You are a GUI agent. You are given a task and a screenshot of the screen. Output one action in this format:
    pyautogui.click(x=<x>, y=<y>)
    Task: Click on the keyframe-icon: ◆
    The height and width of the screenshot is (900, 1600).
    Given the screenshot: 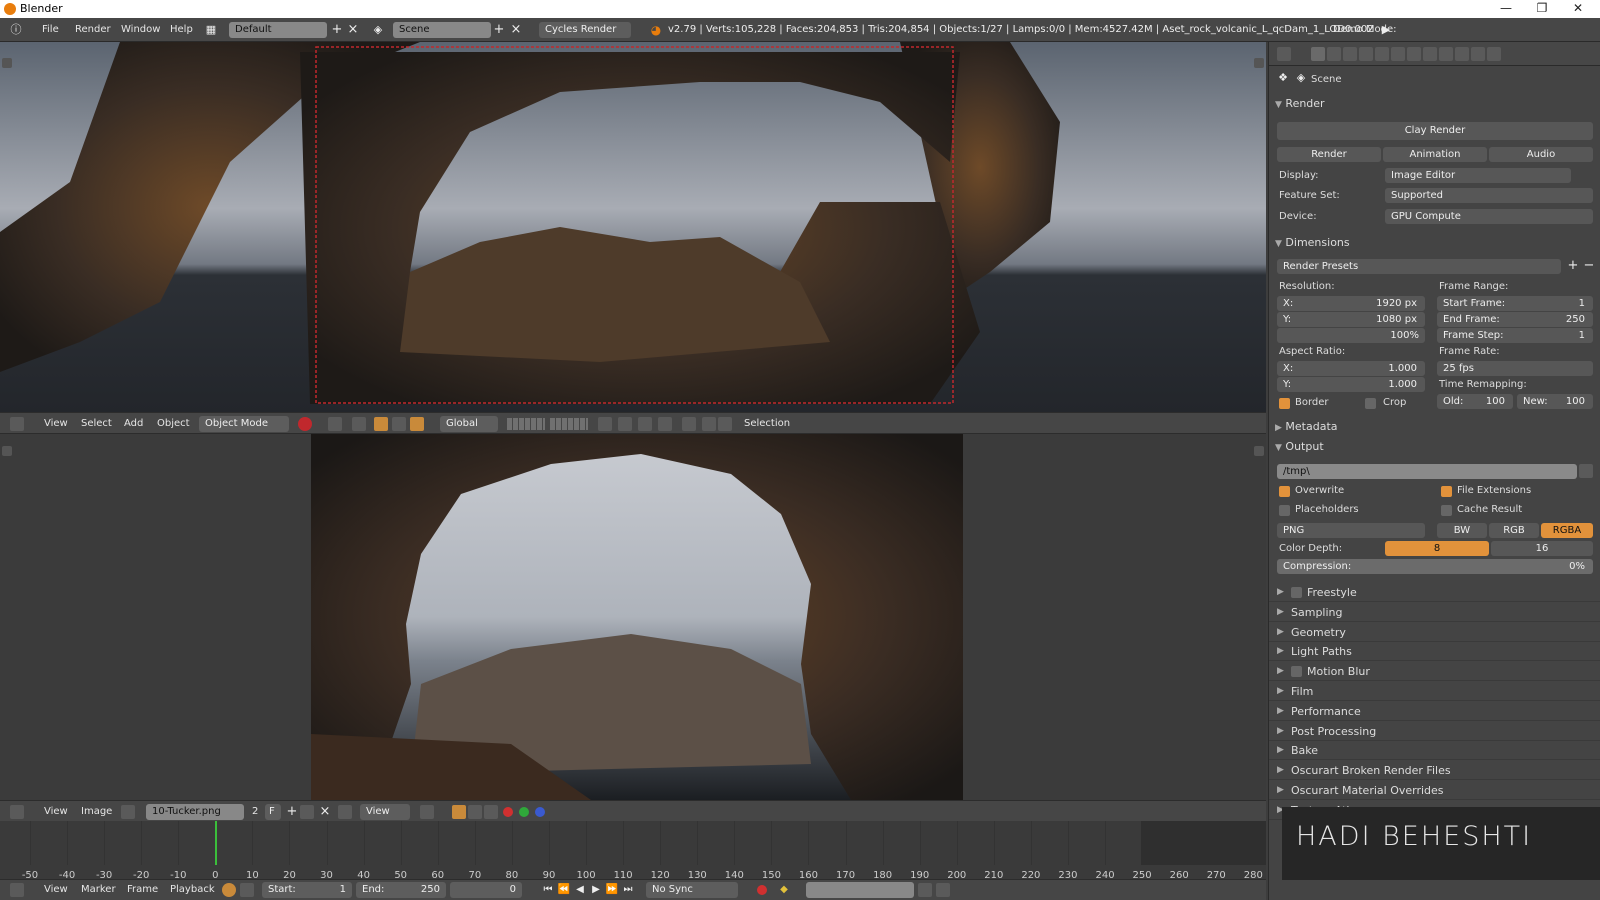 What is the action you would take?
    pyautogui.click(x=784, y=890)
    